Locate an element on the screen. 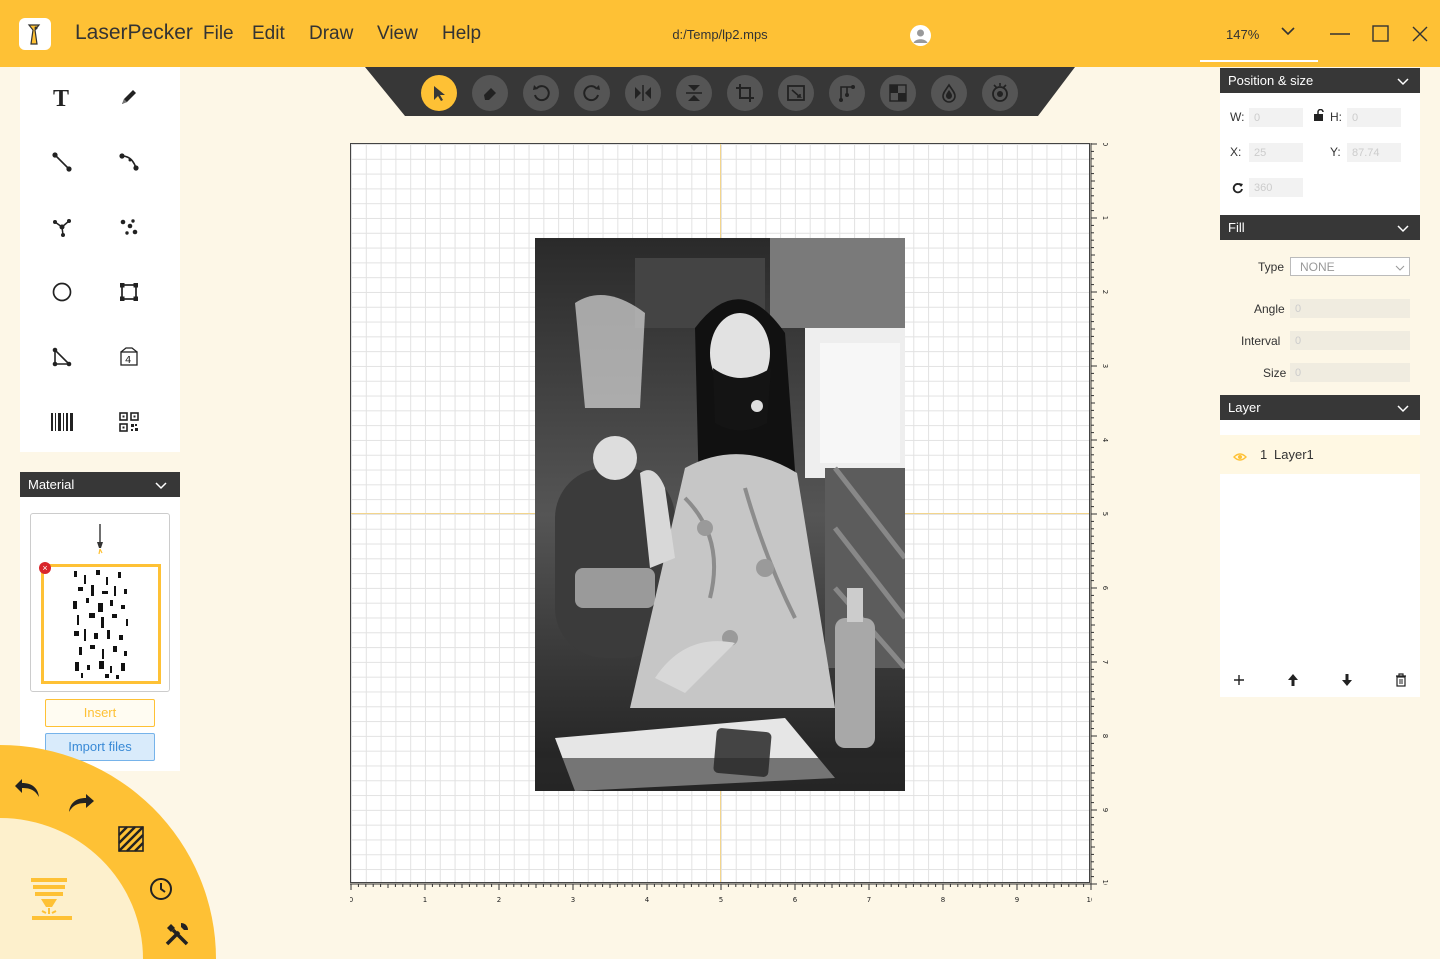 This screenshot has height=959, width=1440. menu-file: File is located at coordinates (218, 34).